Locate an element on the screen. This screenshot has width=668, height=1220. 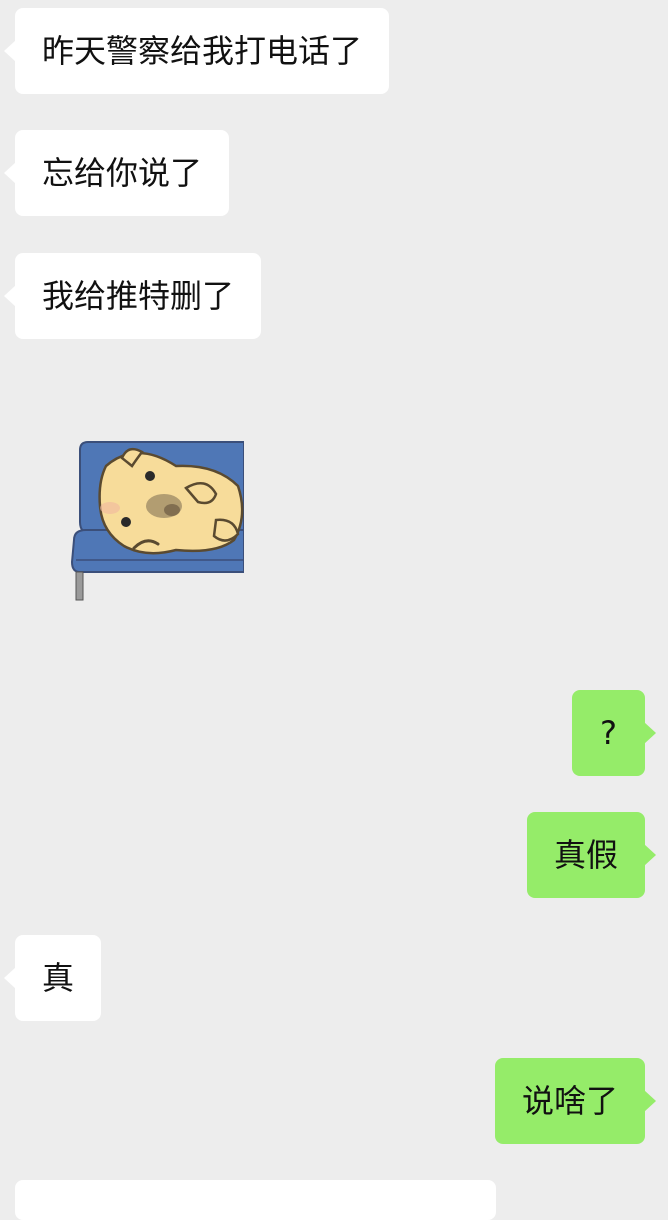
sad-pig-on-sofa-sticker is located at coordinates (155, 521).